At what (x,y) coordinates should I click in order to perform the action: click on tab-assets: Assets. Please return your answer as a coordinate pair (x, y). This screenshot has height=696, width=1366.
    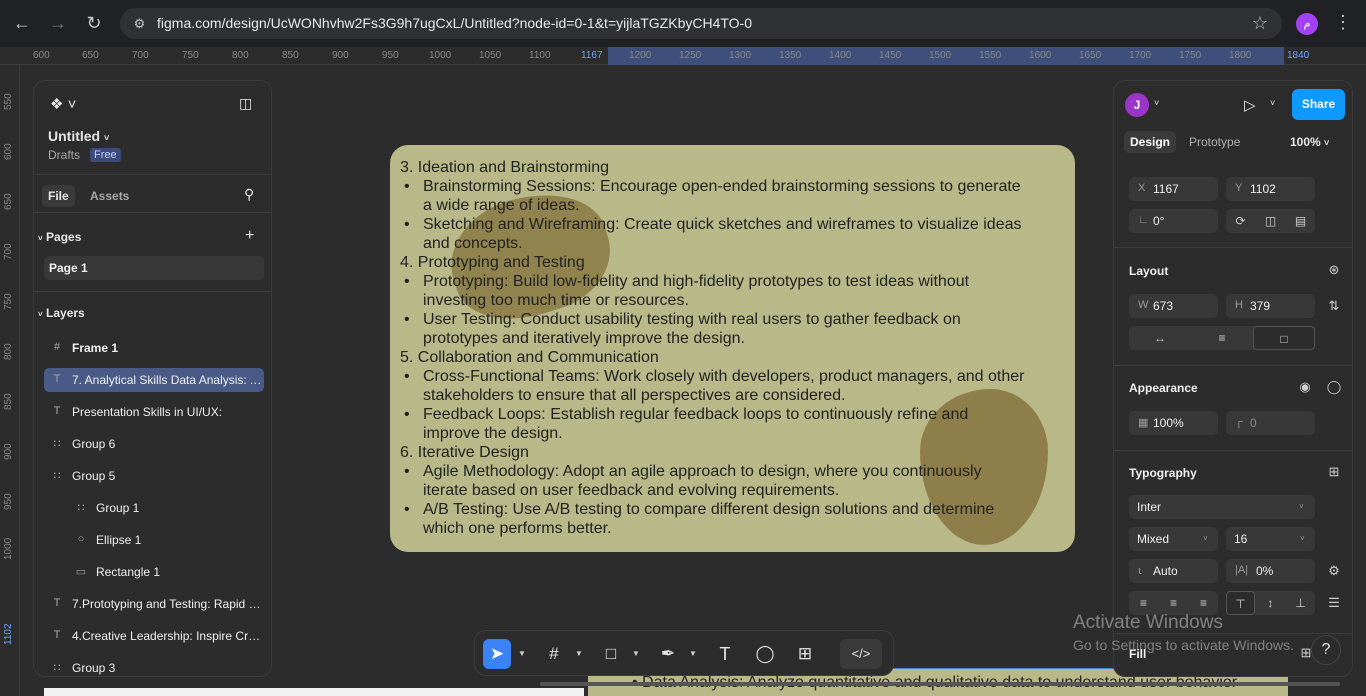
    Looking at the image, I should click on (109, 196).